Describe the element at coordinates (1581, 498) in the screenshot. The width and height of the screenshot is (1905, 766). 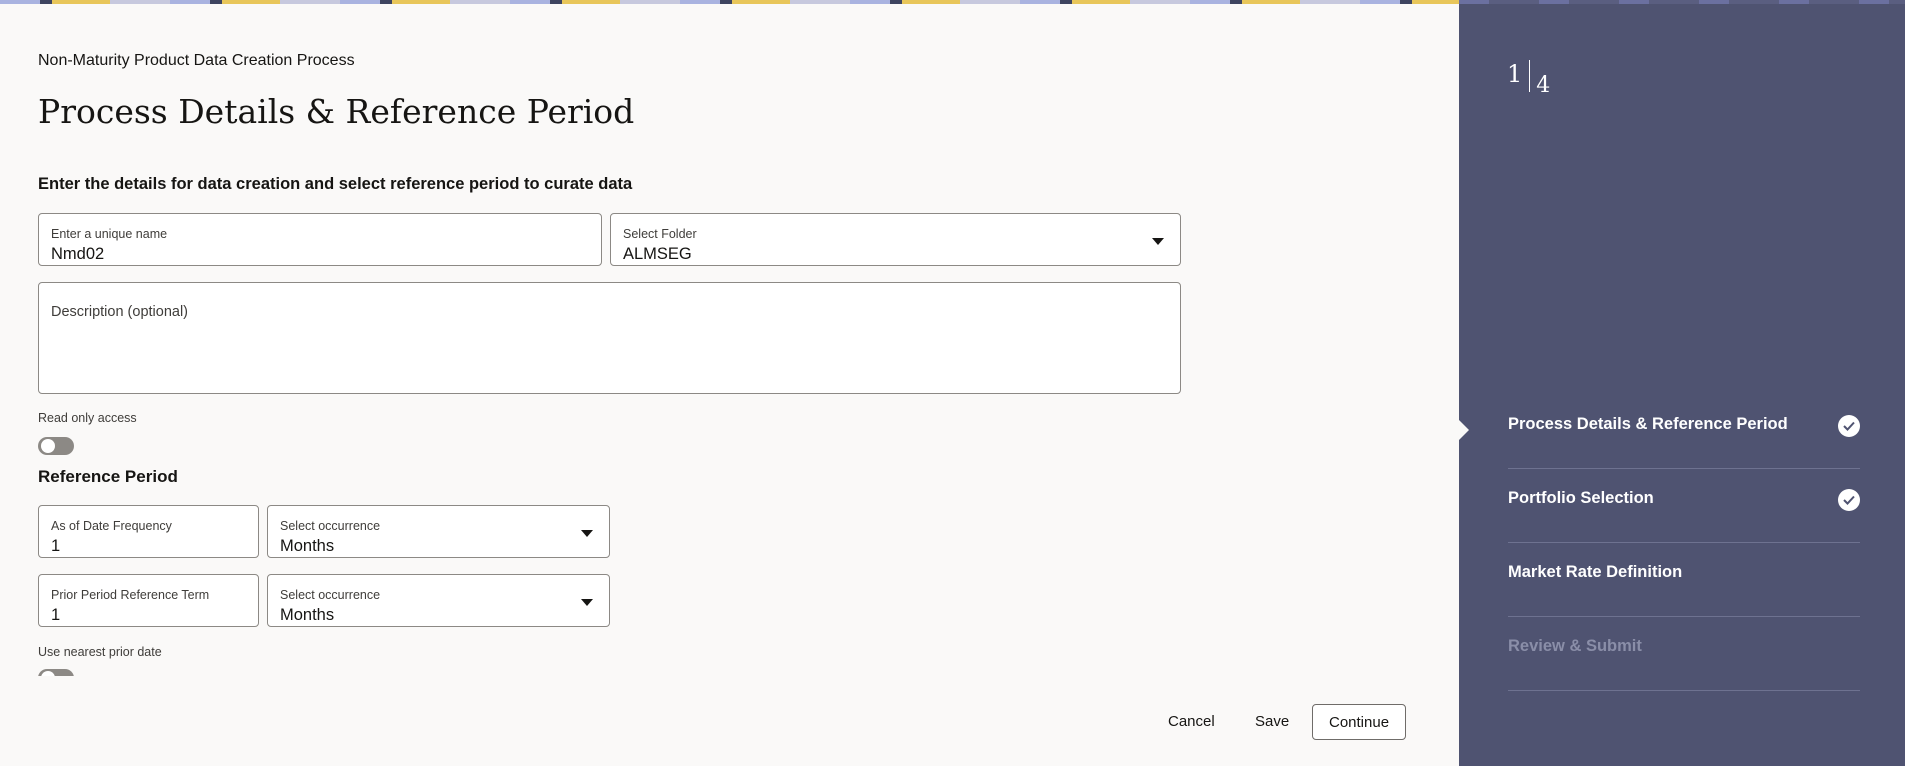
I see `train-step-label: Portfolio Selection` at that location.